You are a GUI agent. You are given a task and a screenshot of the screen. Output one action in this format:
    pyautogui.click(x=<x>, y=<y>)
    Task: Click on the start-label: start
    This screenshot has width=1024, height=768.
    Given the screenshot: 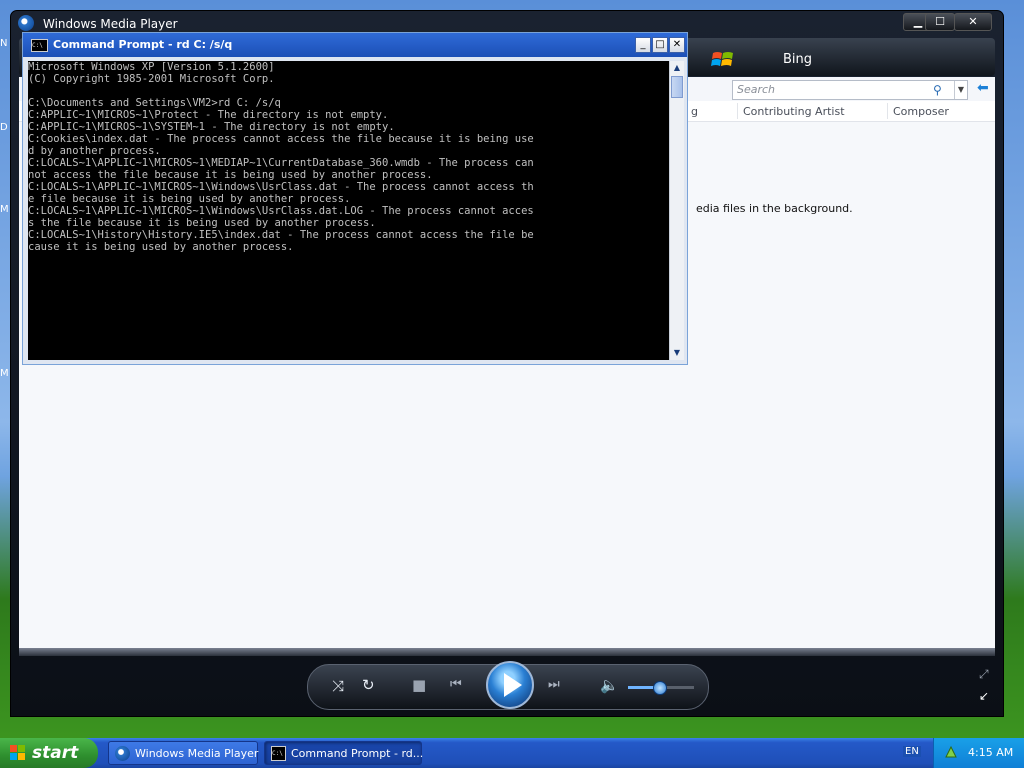 What is the action you would take?
    pyautogui.click(x=55, y=753)
    